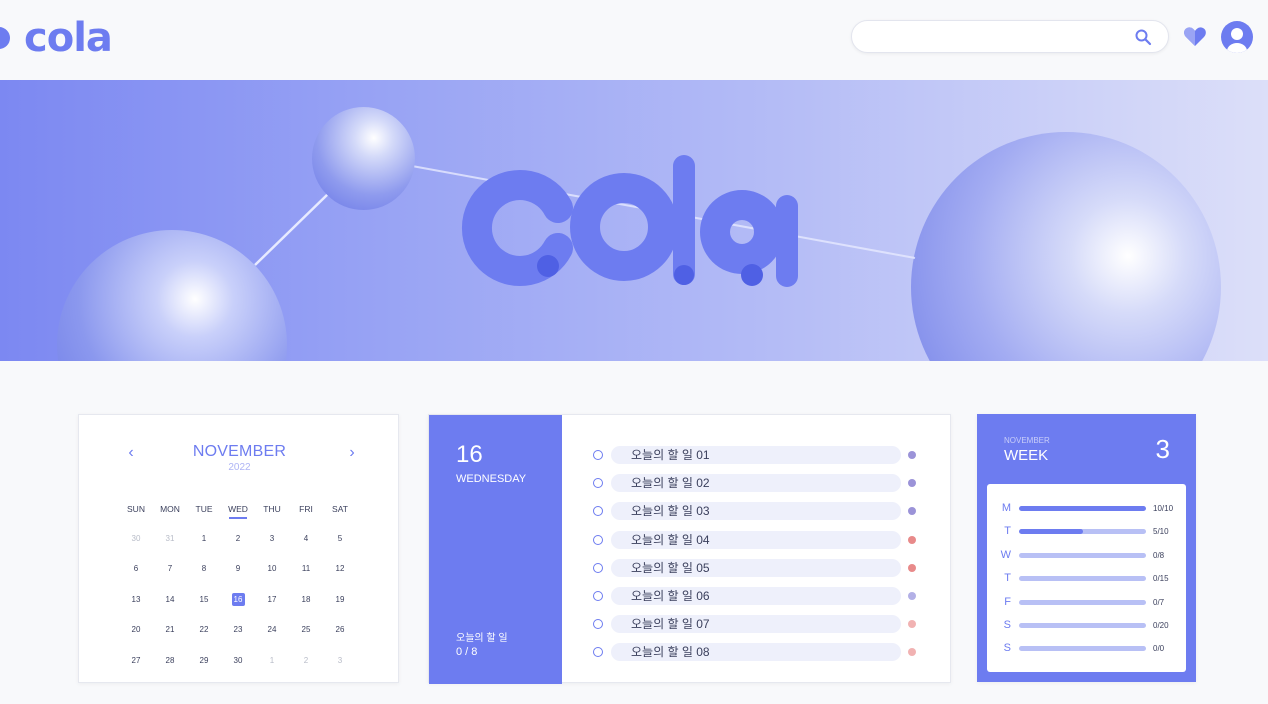  I want to click on weekday-label: SUN, so click(136, 509).